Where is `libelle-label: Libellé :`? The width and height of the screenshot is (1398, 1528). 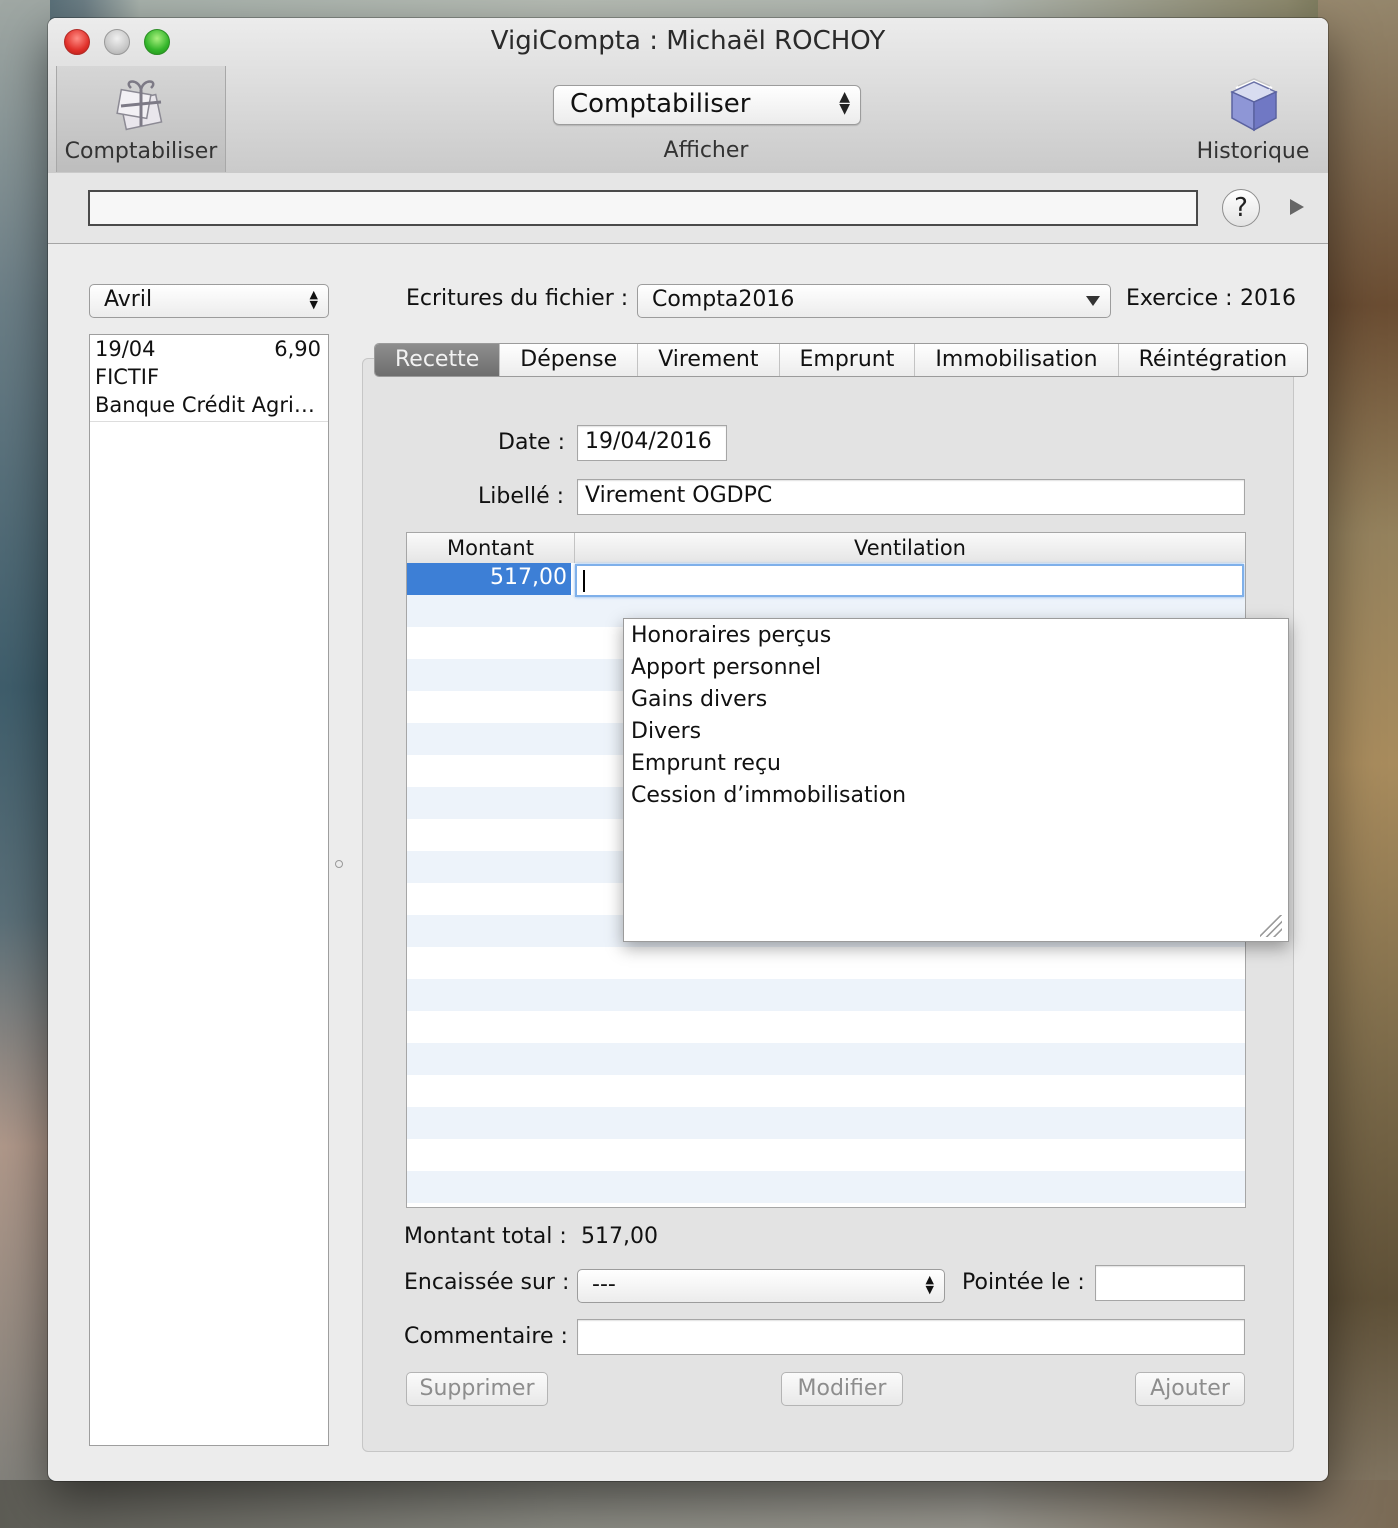
libelle-label: Libellé : is located at coordinates (521, 496).